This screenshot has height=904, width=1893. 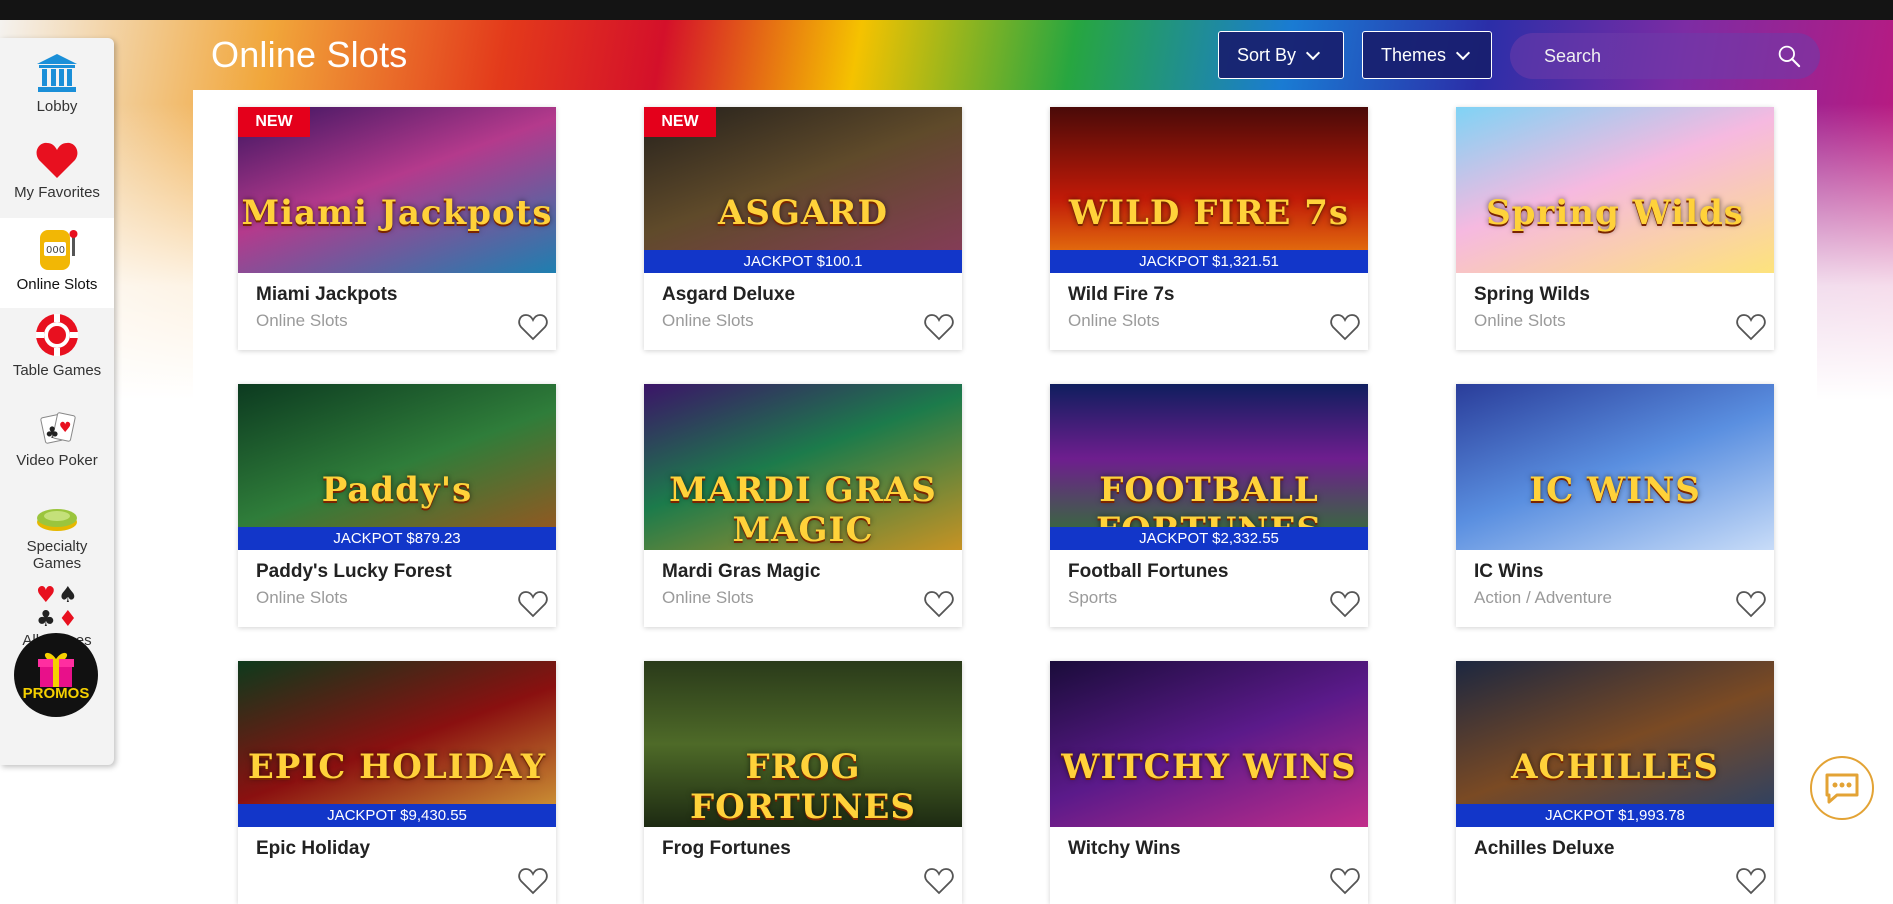 What do you see at coordinates (57, 460) in the screenshot?
I see `nav-label: Video Poker` at bounding box center [57, 460].